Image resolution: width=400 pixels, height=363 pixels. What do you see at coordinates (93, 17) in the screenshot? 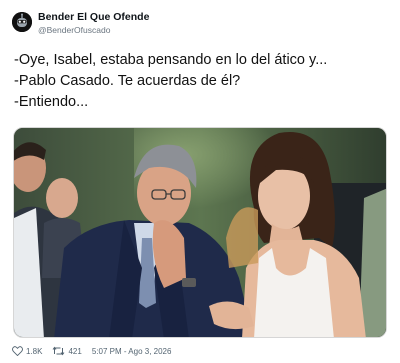
I see `author-name: Bender El Que Ofende` at bounding box center [93, 17].